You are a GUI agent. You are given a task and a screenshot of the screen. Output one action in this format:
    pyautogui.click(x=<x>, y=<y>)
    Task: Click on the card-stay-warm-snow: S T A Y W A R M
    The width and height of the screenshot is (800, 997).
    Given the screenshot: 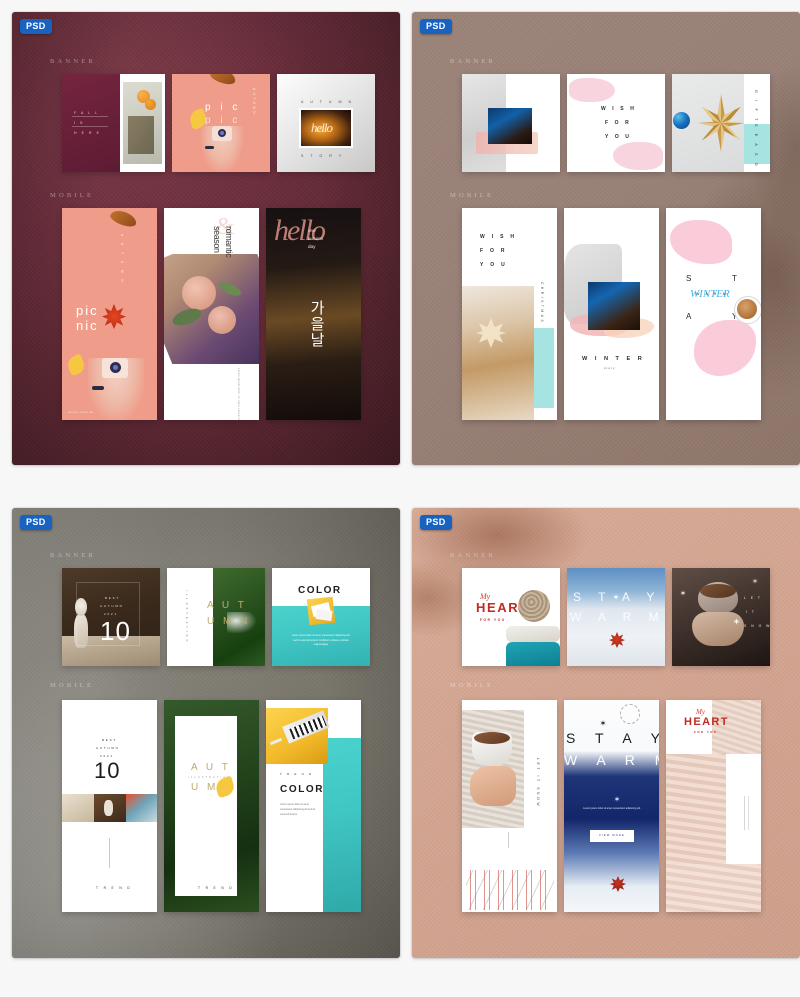 What is the action you would take?
    pyautogui.click(x=616, y=617)
    